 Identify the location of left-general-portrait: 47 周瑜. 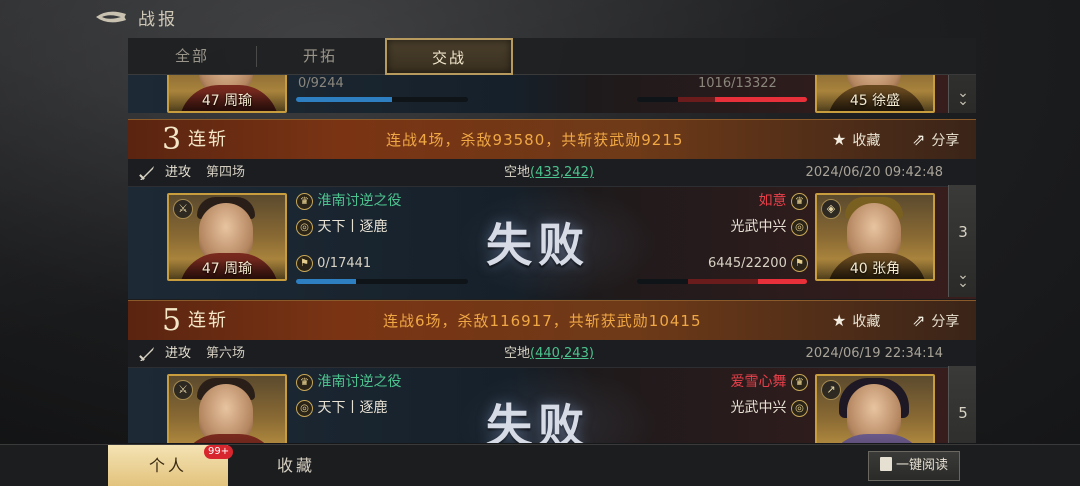
(227, 94).